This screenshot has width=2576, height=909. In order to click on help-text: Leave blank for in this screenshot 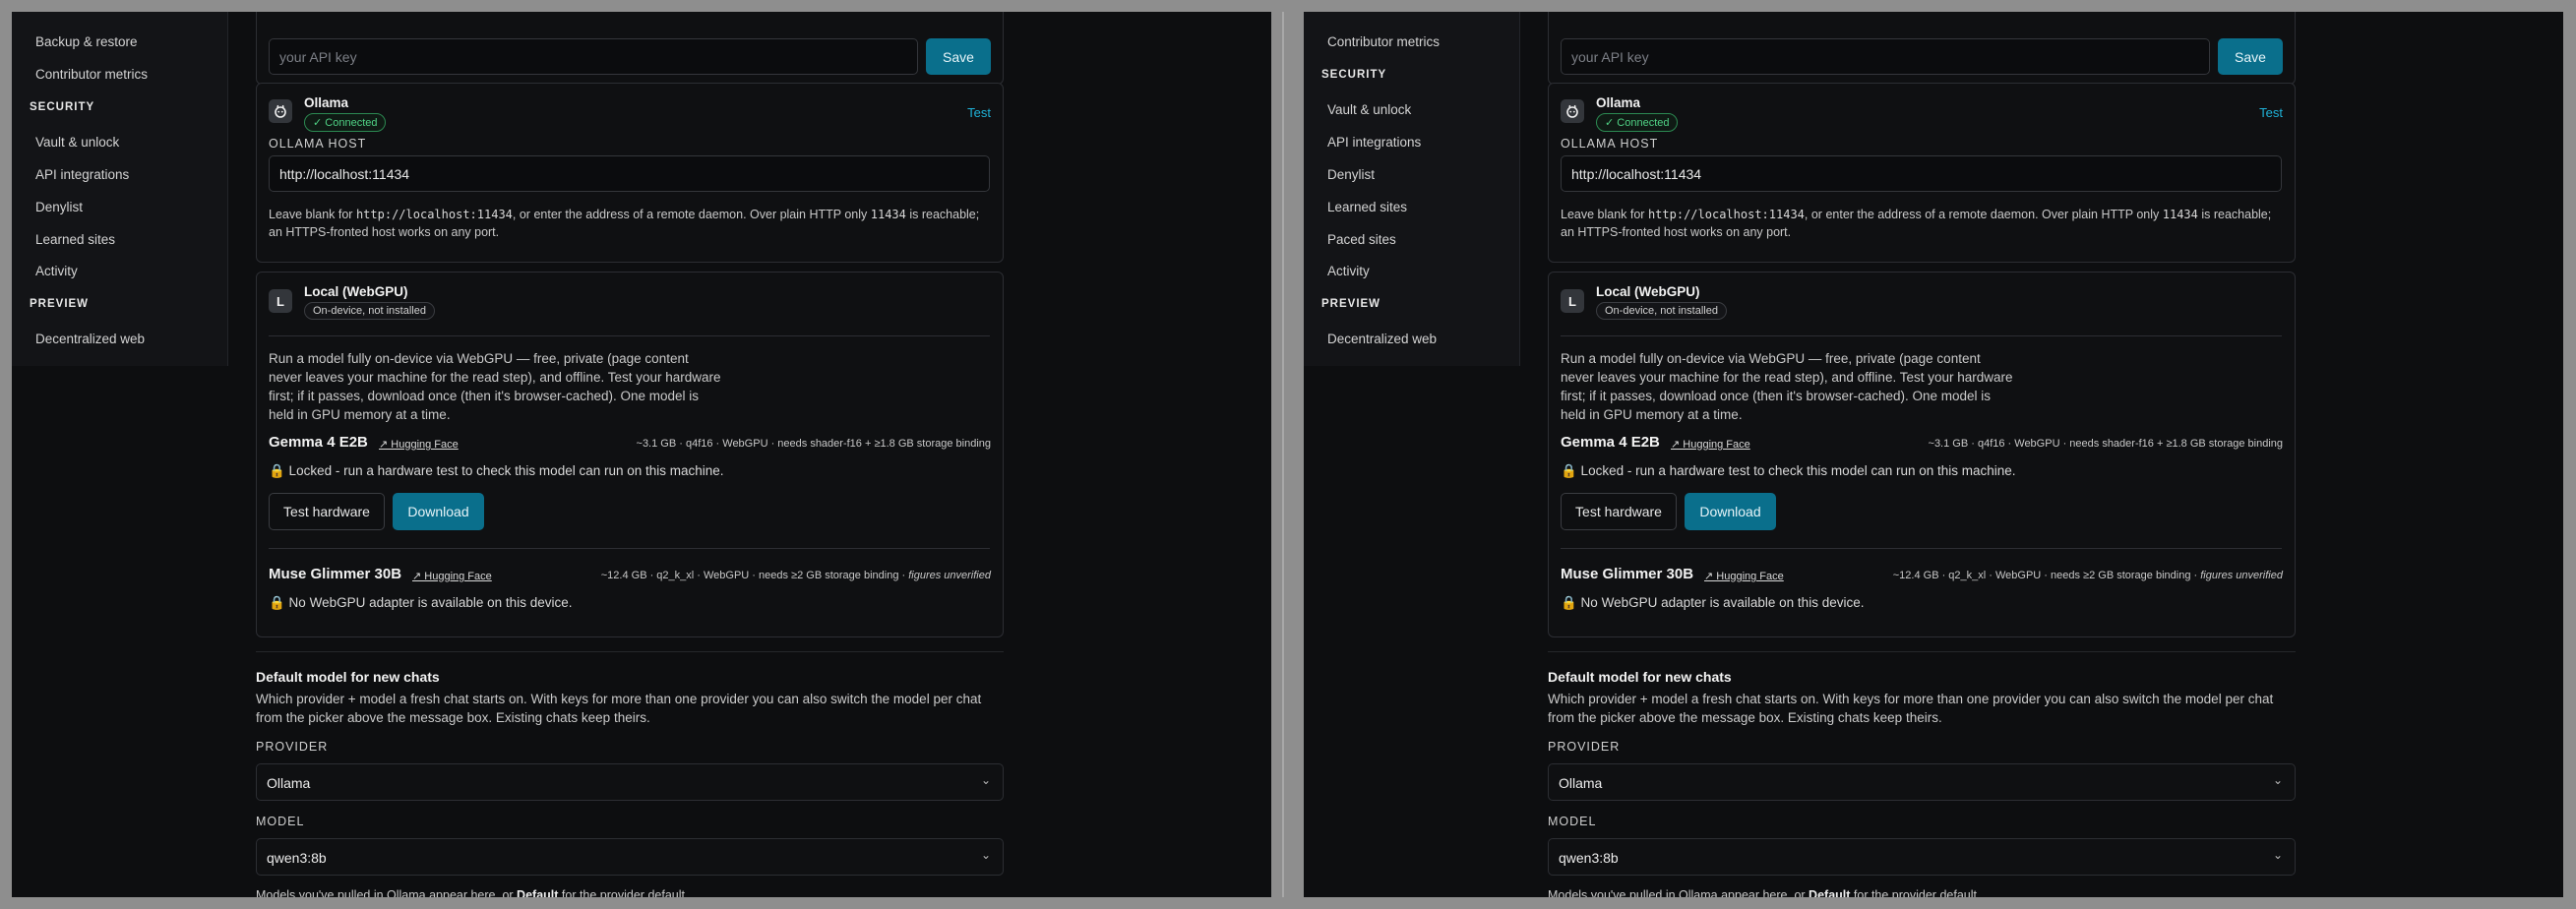, I will do `click(1604, 214)`.